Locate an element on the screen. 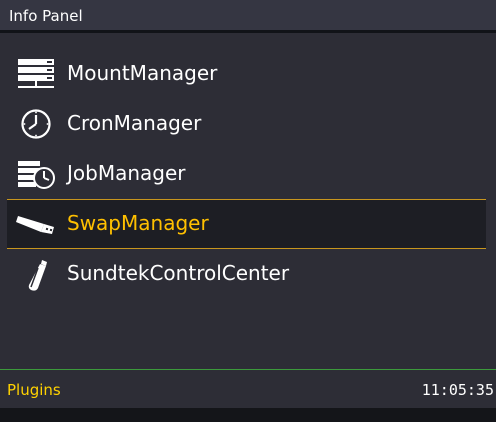 This screenshot has width=496, height=422. clock-icon is located at coordinates (36, 124).